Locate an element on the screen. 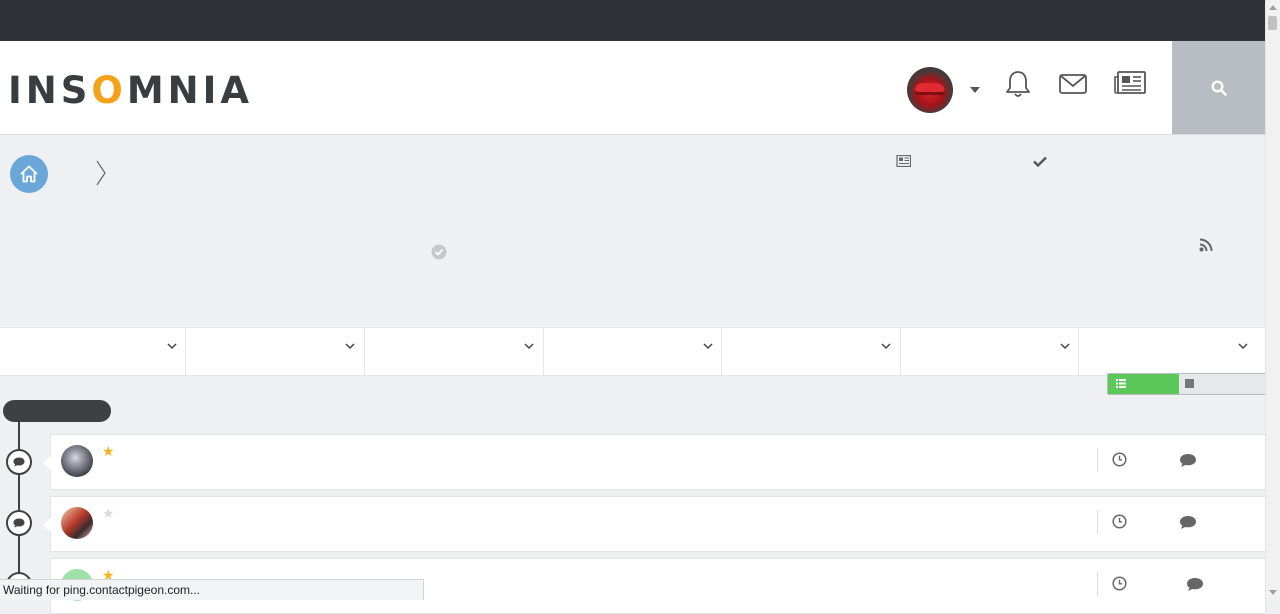  avatar-car-shape is located at coordinates (930, 89).